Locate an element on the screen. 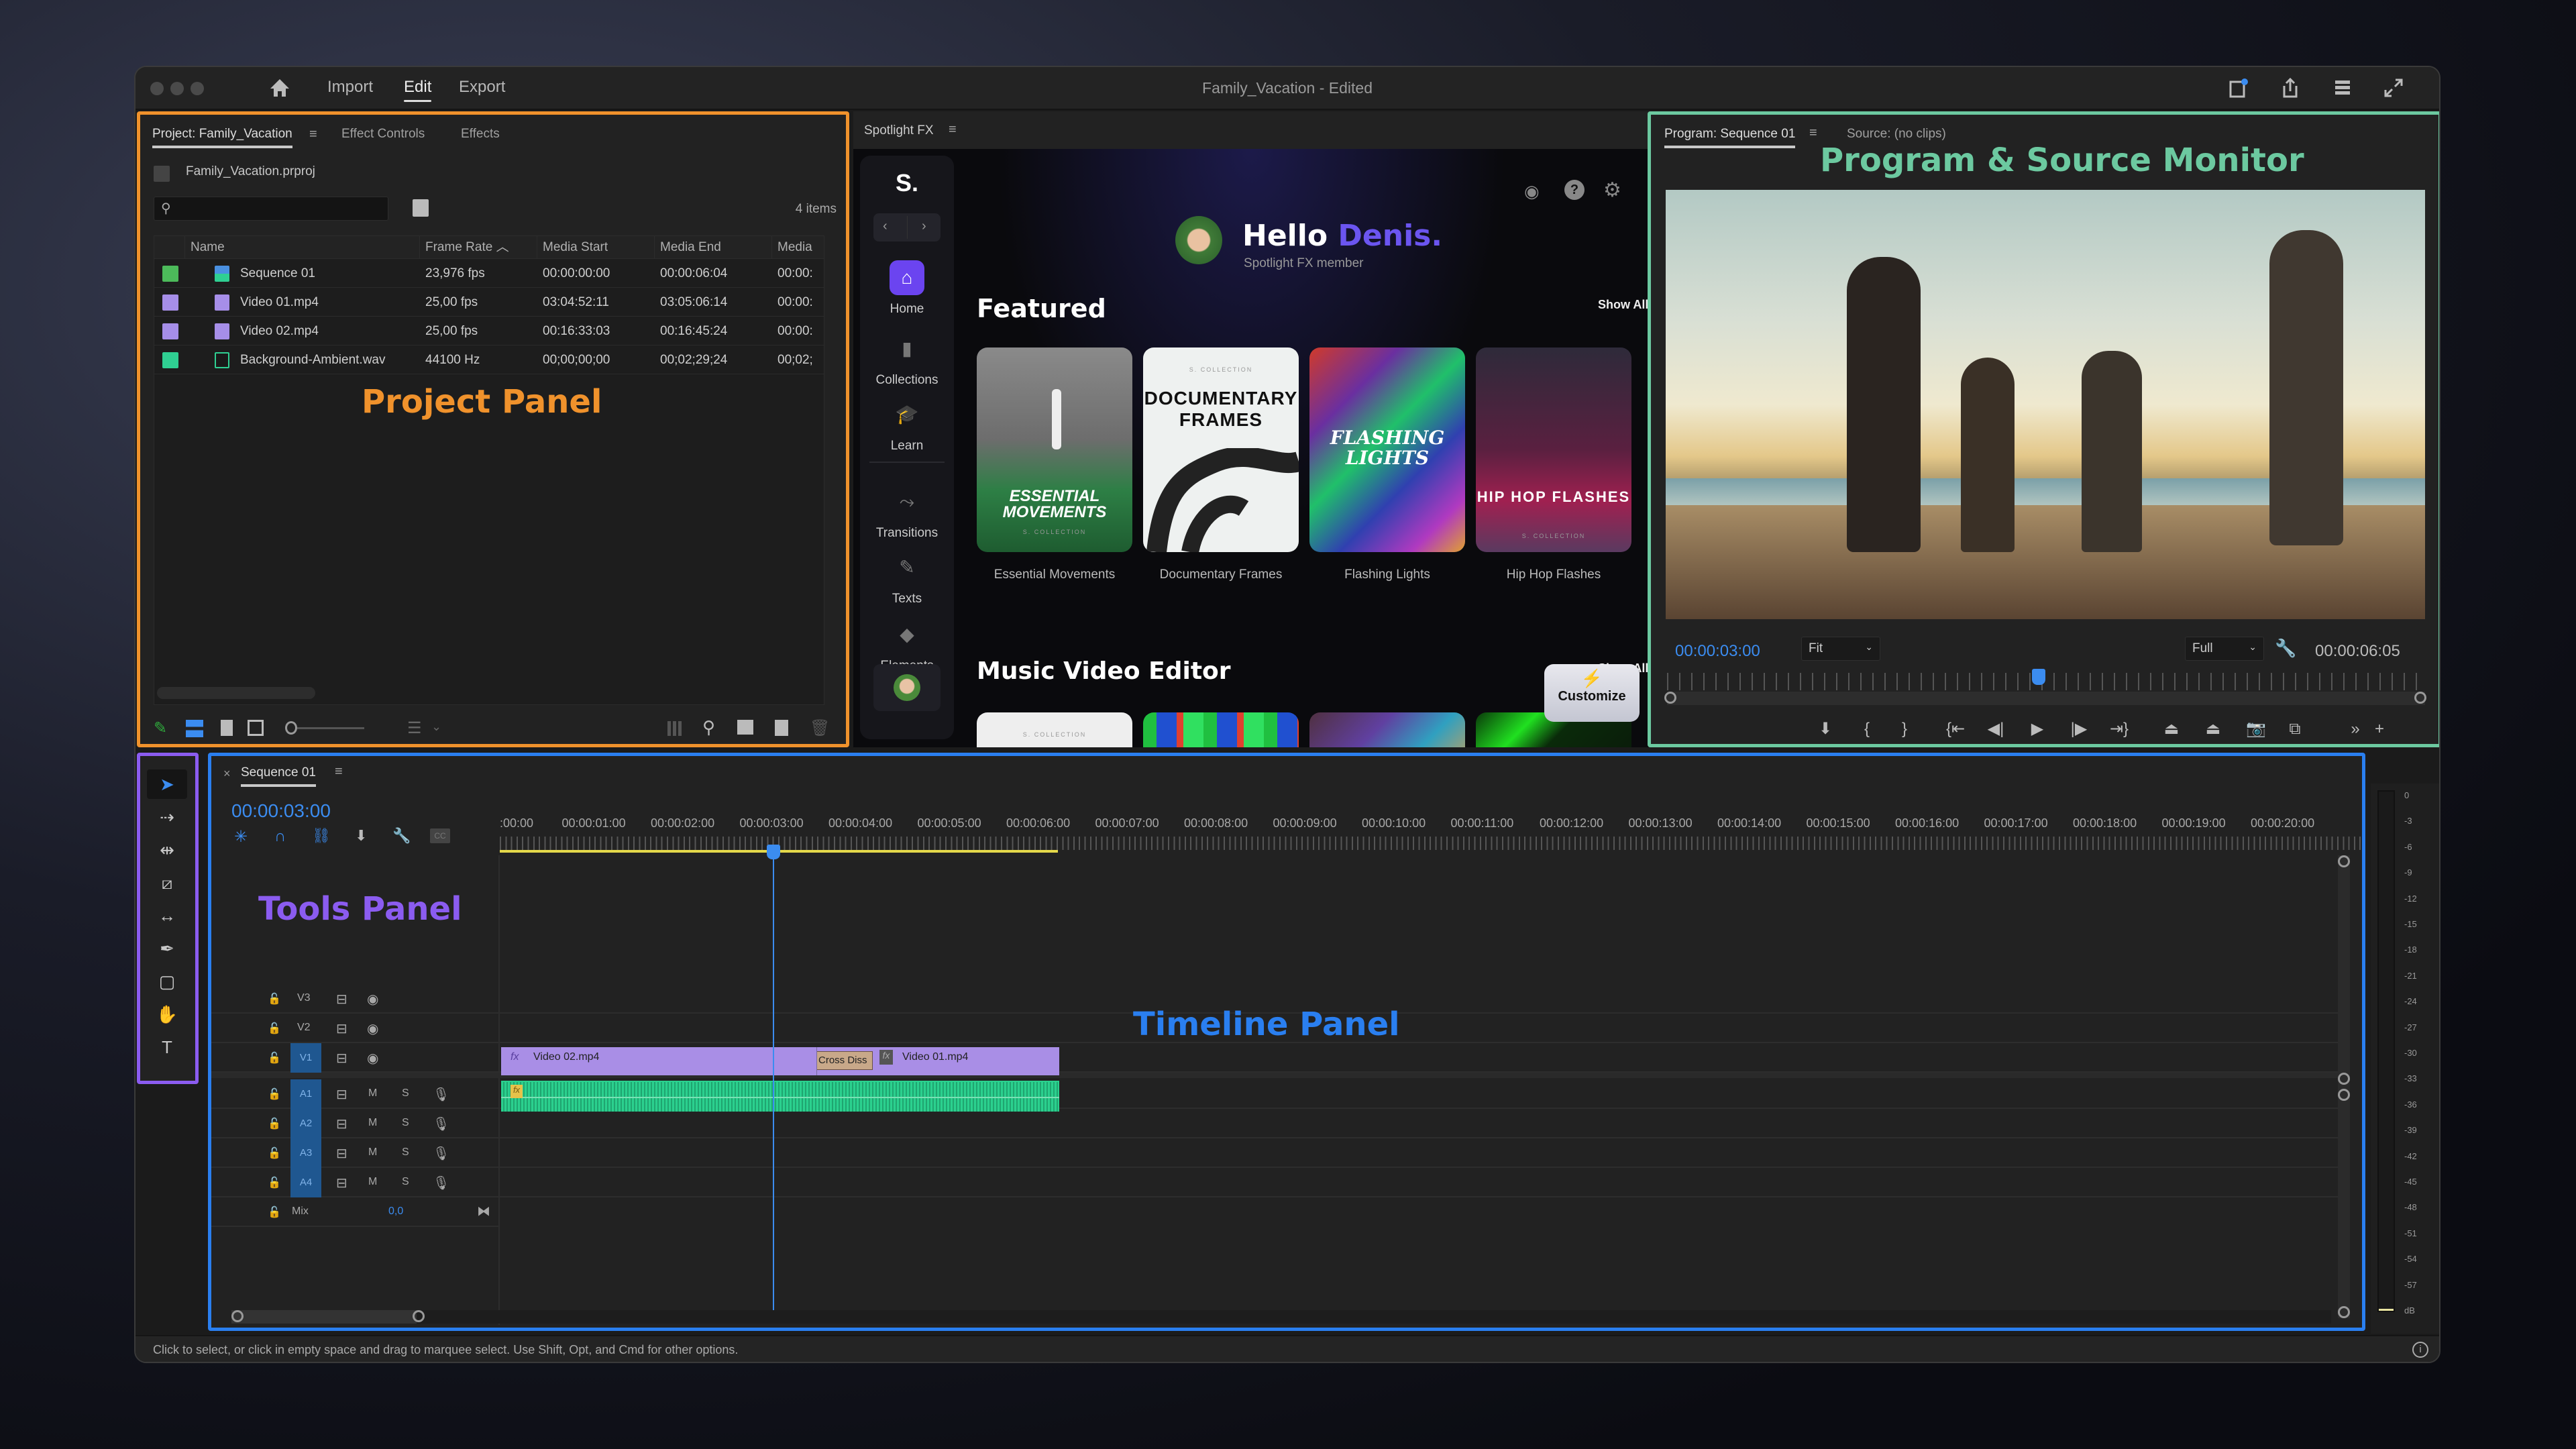 The width and height of the screenshot is (2576, 1449). settings-wrench-icon: 🔧 is located at coordinates (2285, 648).